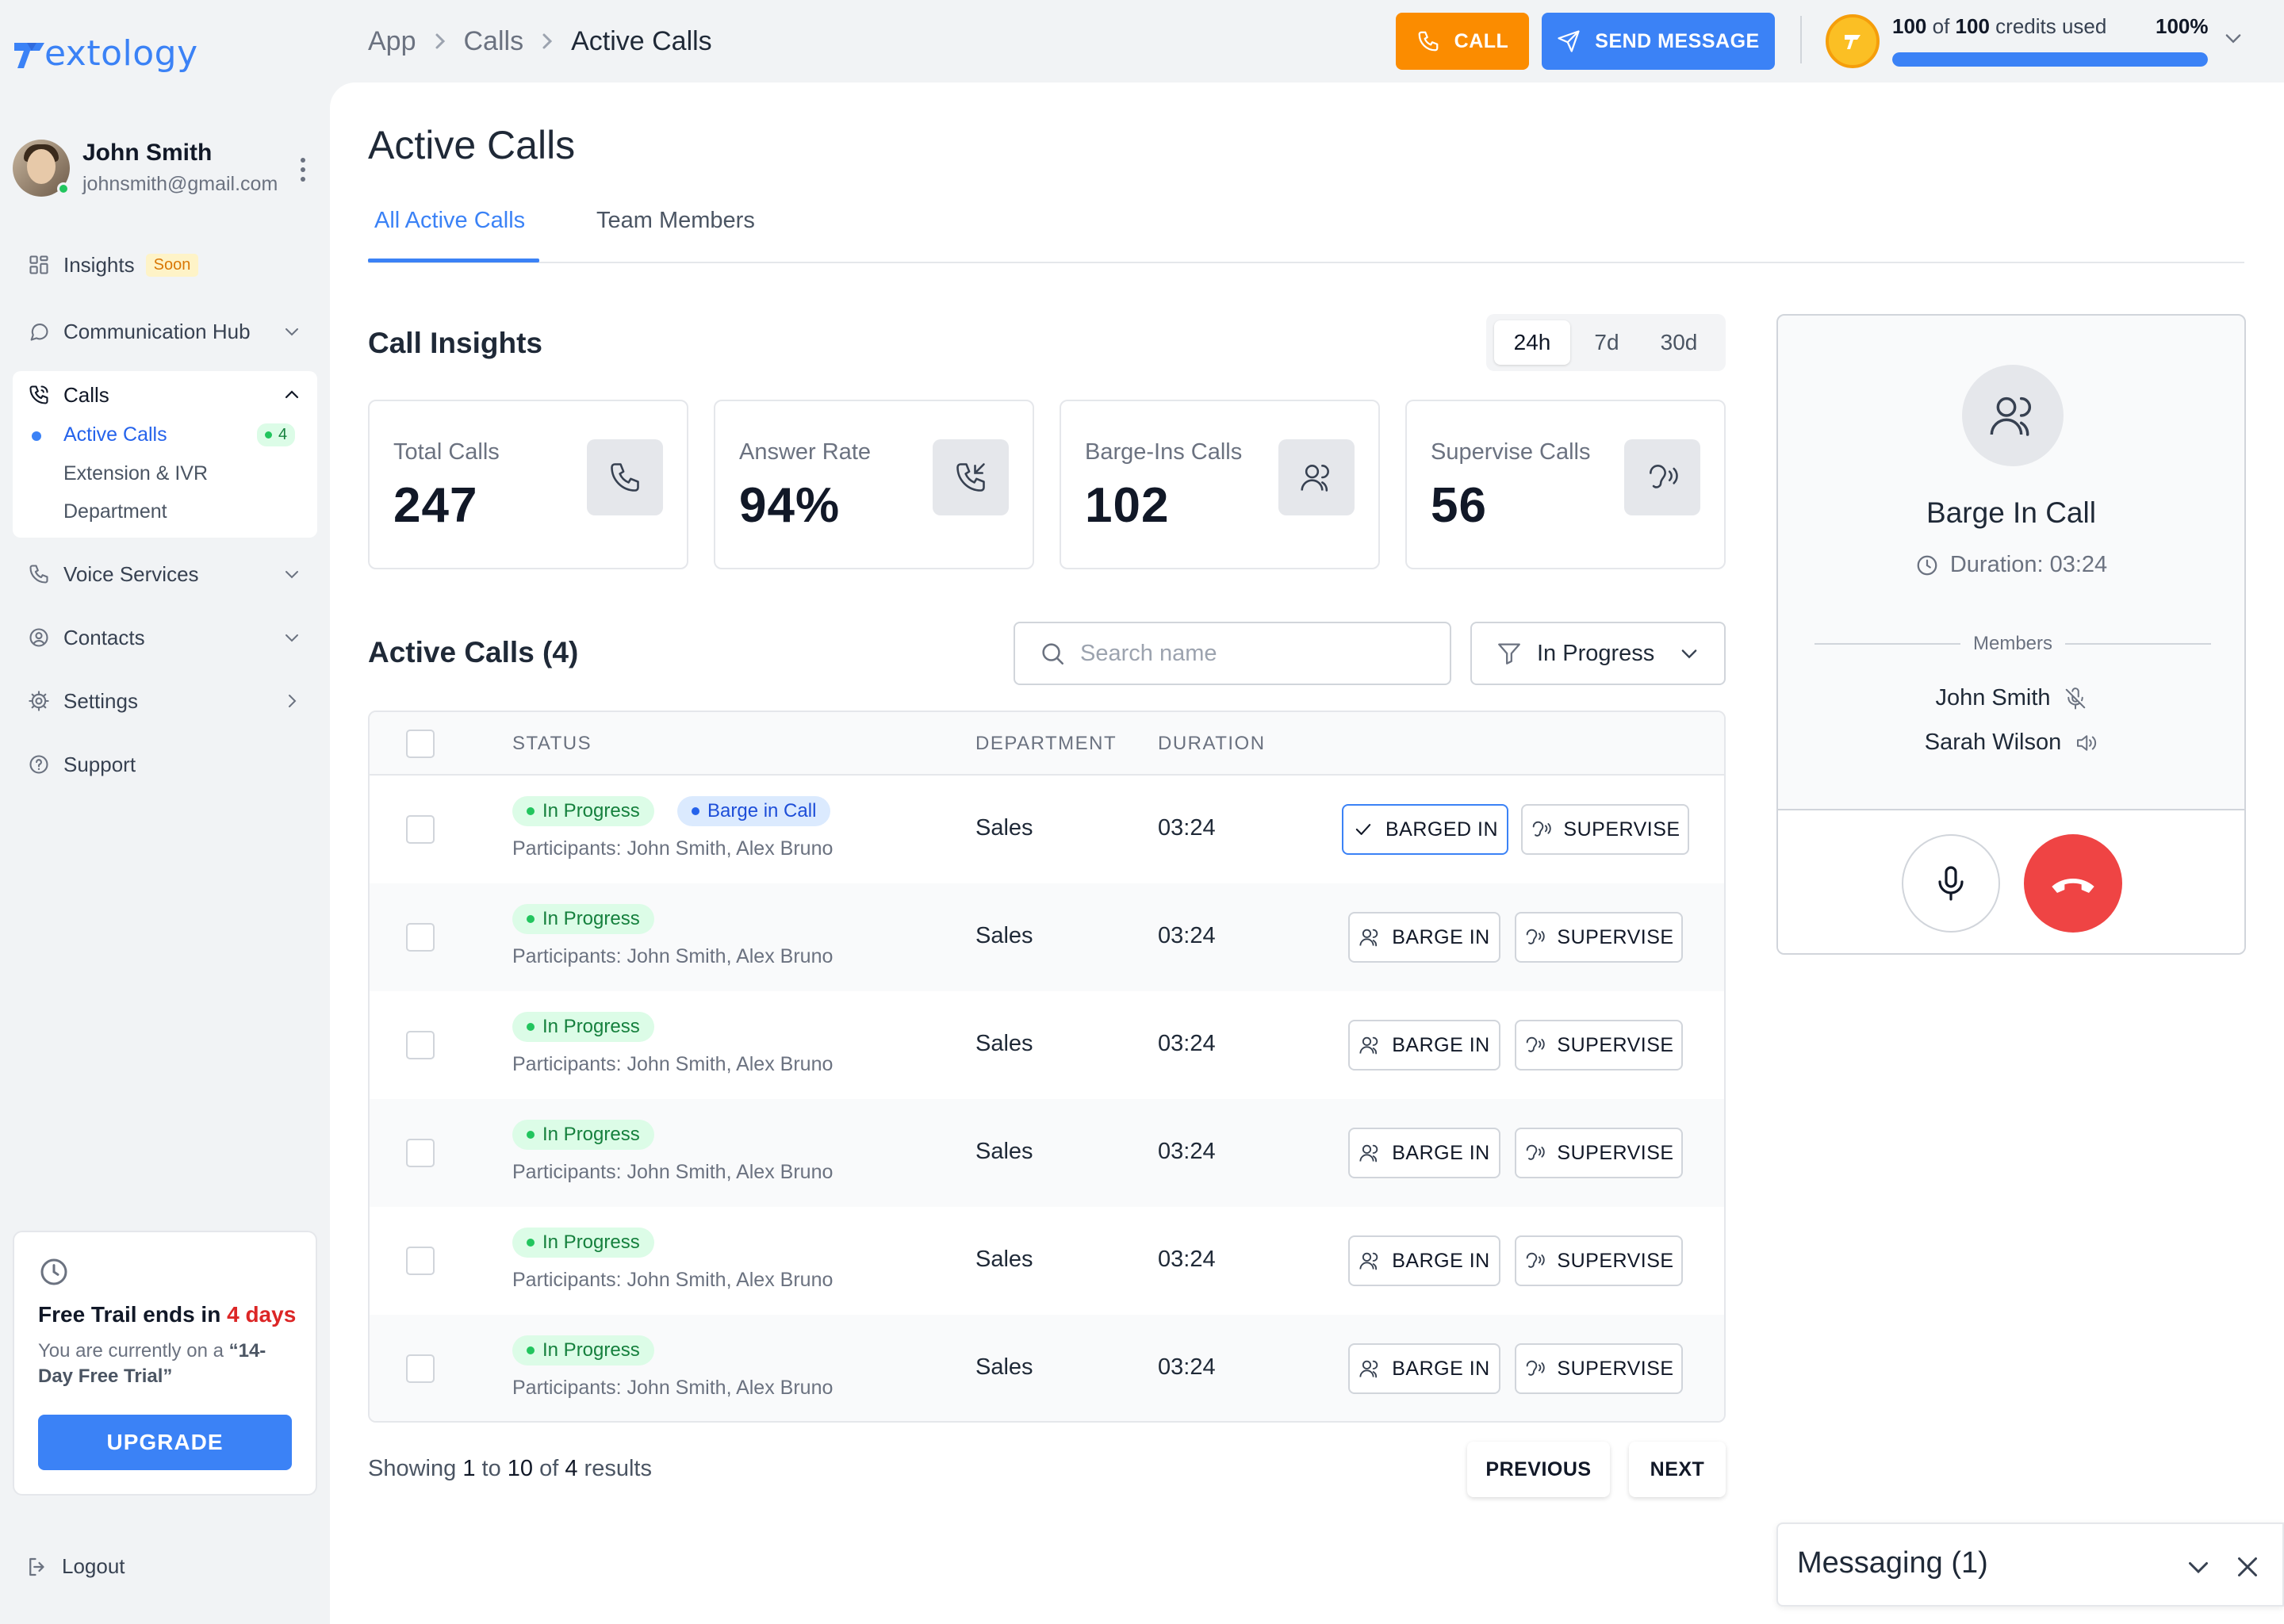 Image resolution: width=2284 pixels, height=1624 pixels. What do you see at coordinates (1212, 744) in the screenshot?
I see `column-header-duration: DURATION` at bounding box center [1212, 744].